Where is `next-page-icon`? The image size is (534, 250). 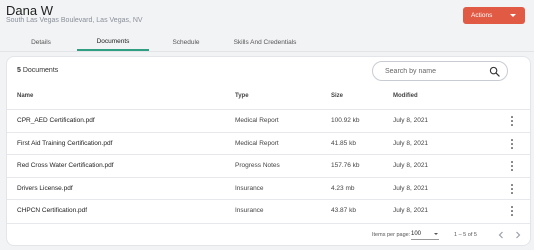 next-page-icon is located at coordinates (518, 235).